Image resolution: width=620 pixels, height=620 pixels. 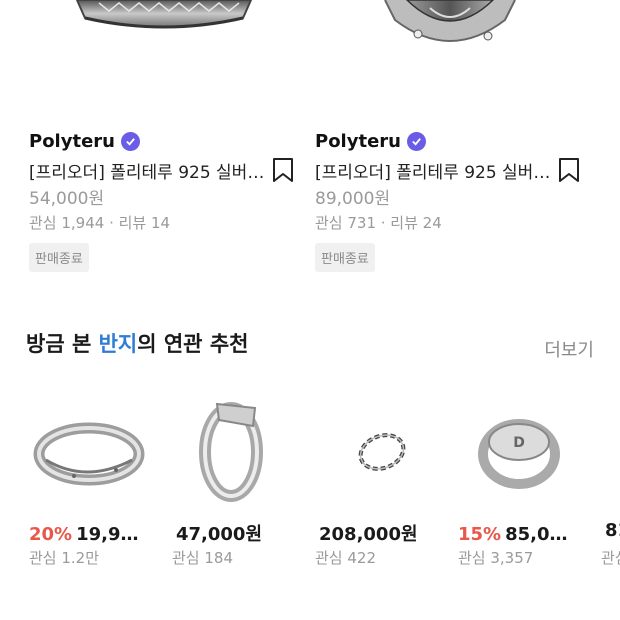 What do you see at coordinates (64, 558) in the screenshot?
I see `recommendation-stats: 관심 1.2만` at bounding box center [64, 558].